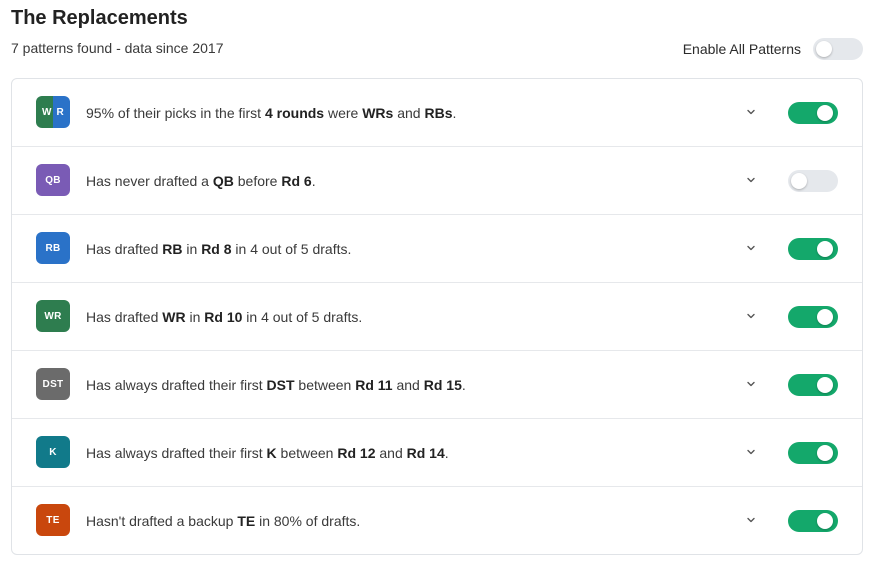 The image size is (873, 565). Describe the element at coordinates (53, 248) in the screenshot. I see `position-badge-rb: RB` at that location.